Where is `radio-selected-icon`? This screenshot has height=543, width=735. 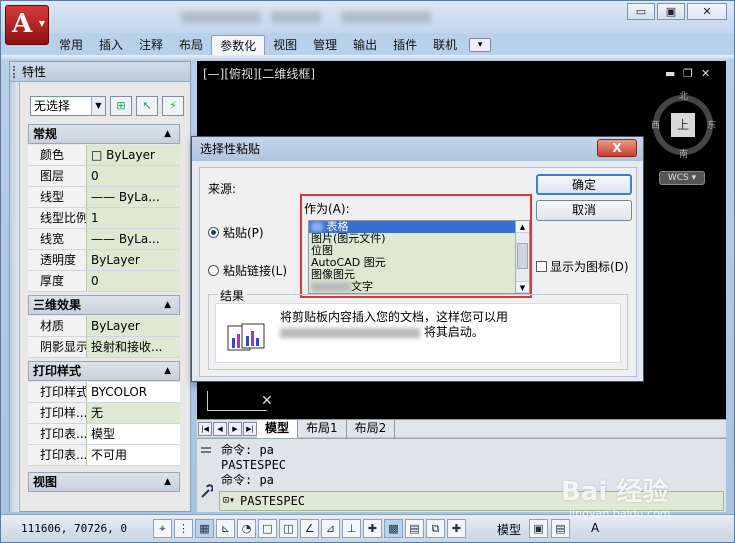 radio-selected-icon is located at coordinates (213, 232).